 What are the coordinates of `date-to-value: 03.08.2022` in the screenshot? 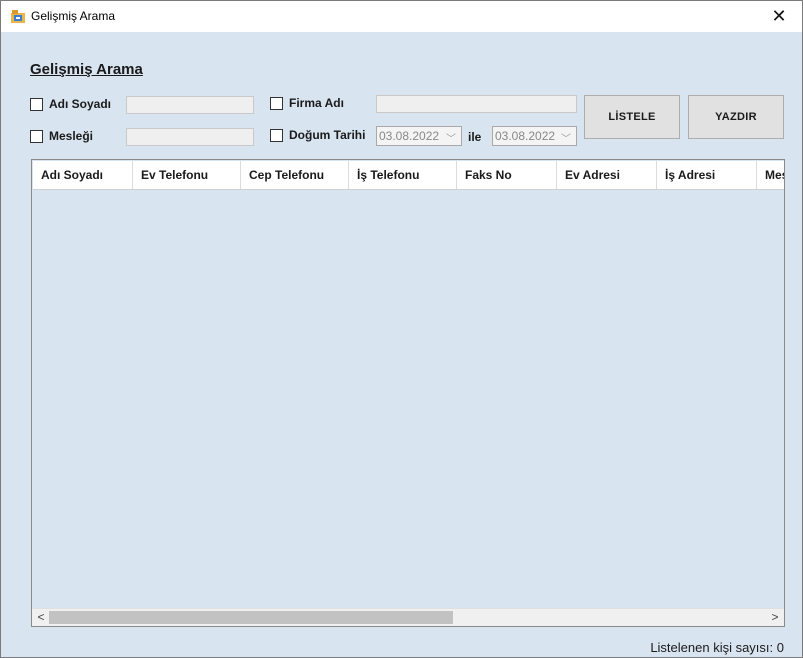 It's located at (525, 136).